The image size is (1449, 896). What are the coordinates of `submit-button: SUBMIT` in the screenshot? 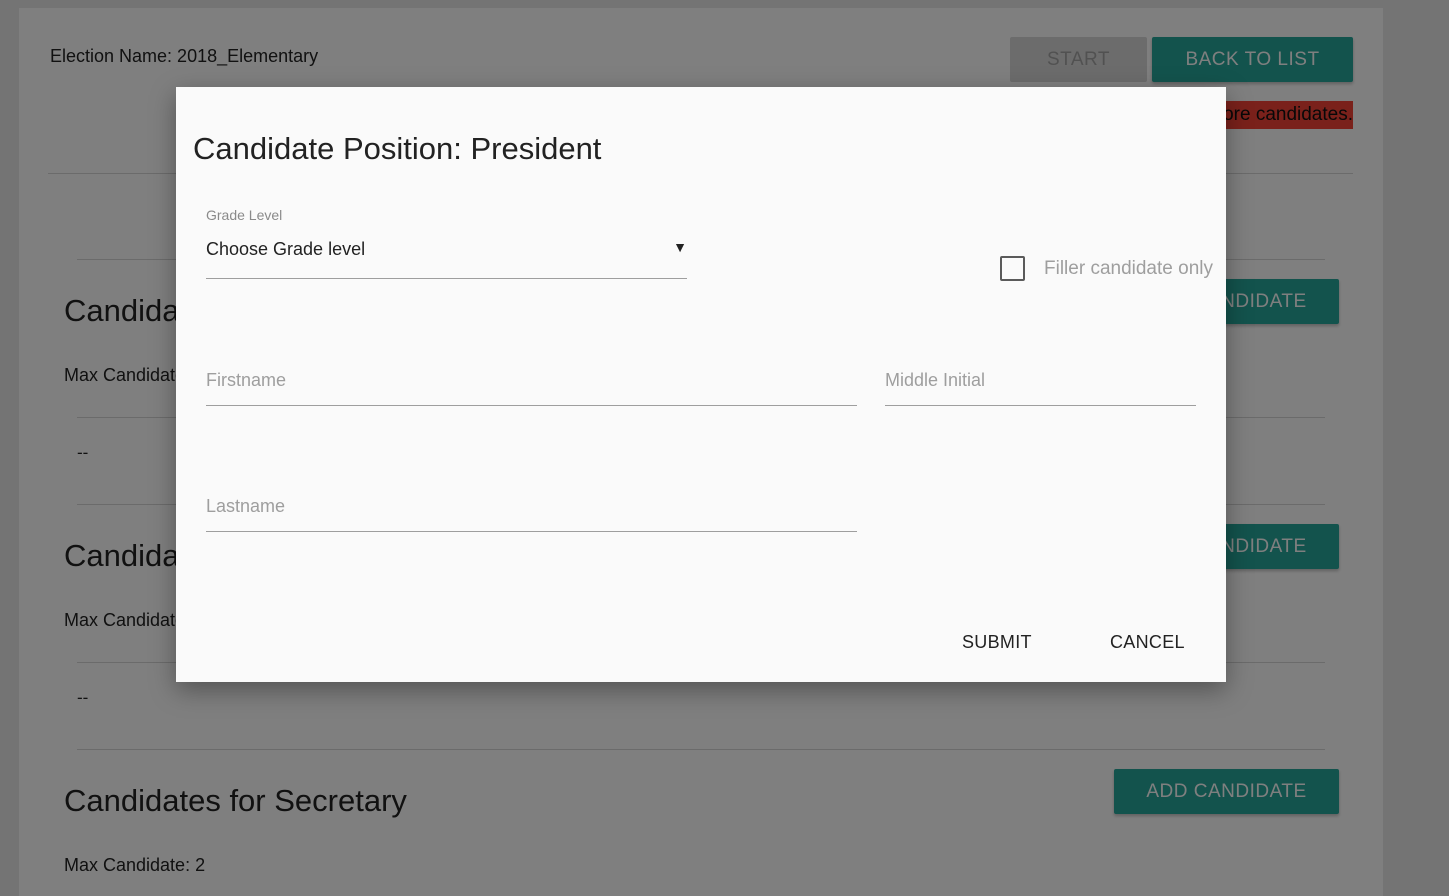 It's located at (997, 642).